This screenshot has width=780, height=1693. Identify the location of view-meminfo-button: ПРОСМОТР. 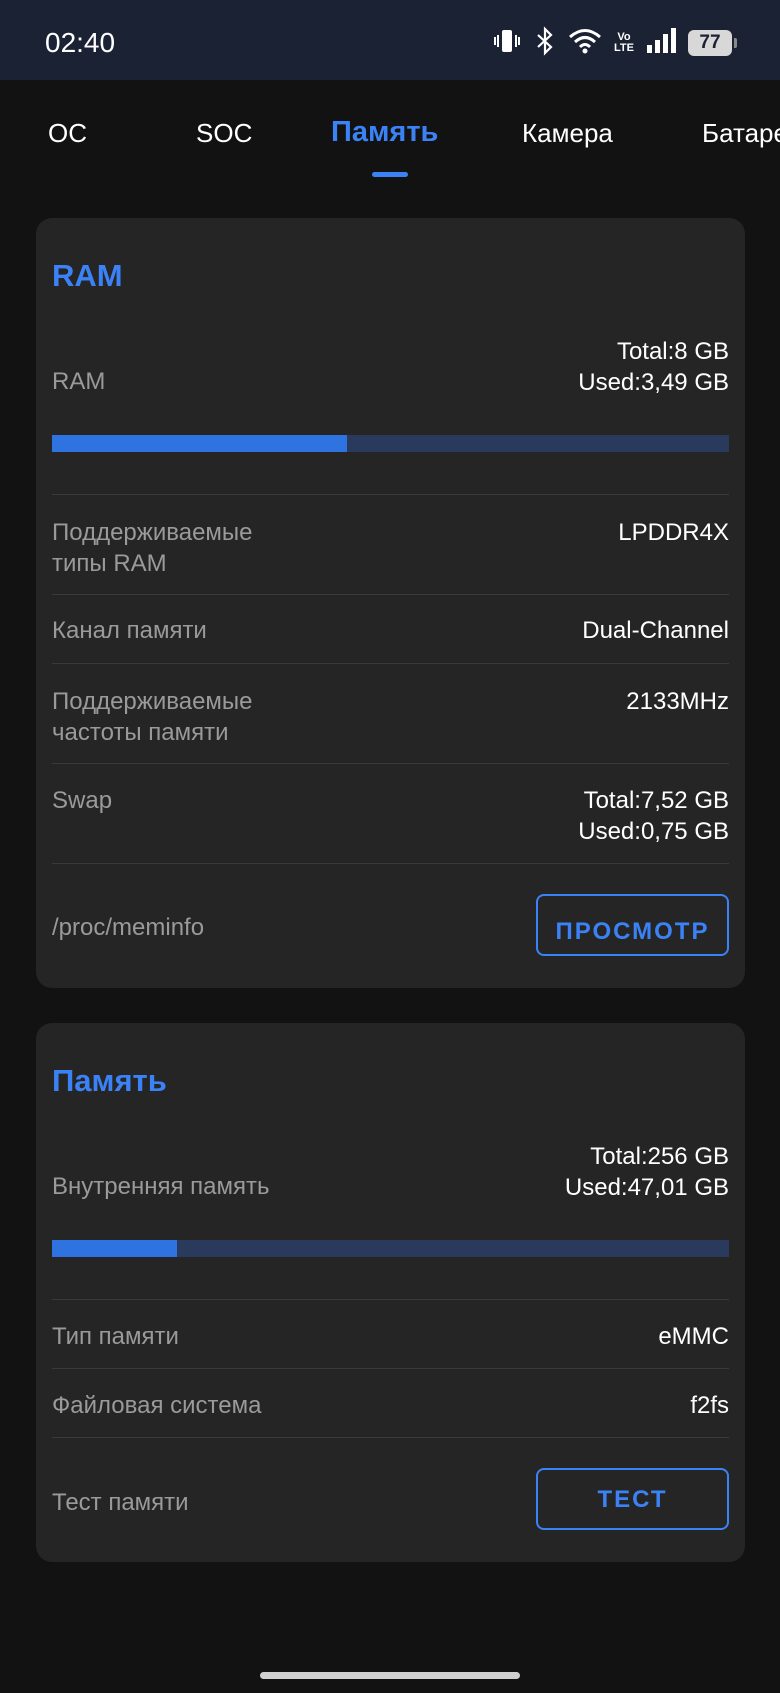
(632, 925).